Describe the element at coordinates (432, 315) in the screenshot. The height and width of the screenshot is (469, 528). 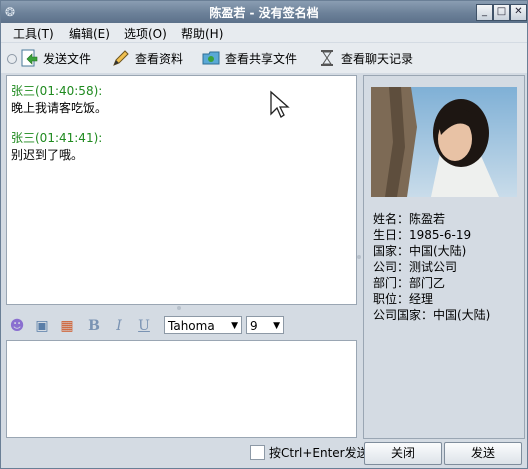
I see `profile-company-country: 公司国家：中国(大陆)` at that location.